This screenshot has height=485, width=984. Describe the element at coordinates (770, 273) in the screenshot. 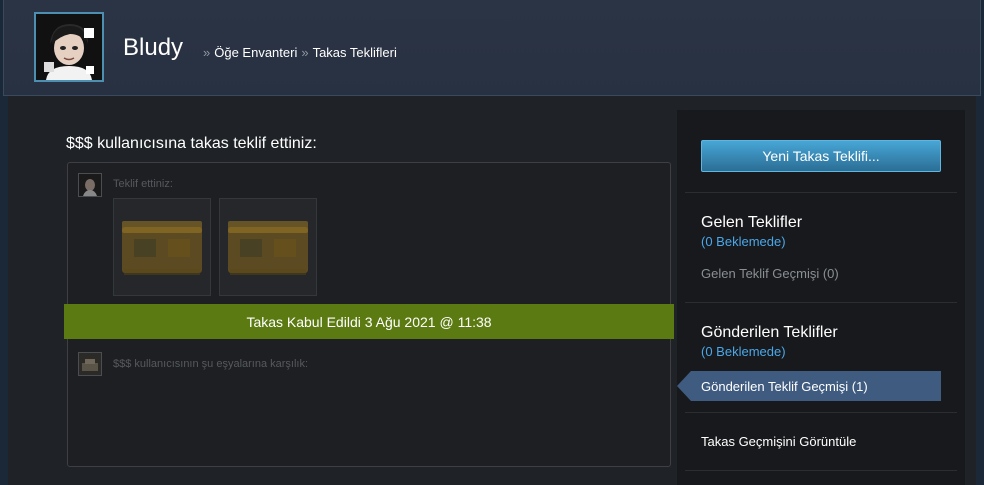

I see `incoming-history-link: Gelen Teklif Geçmişi (0)` at that location.